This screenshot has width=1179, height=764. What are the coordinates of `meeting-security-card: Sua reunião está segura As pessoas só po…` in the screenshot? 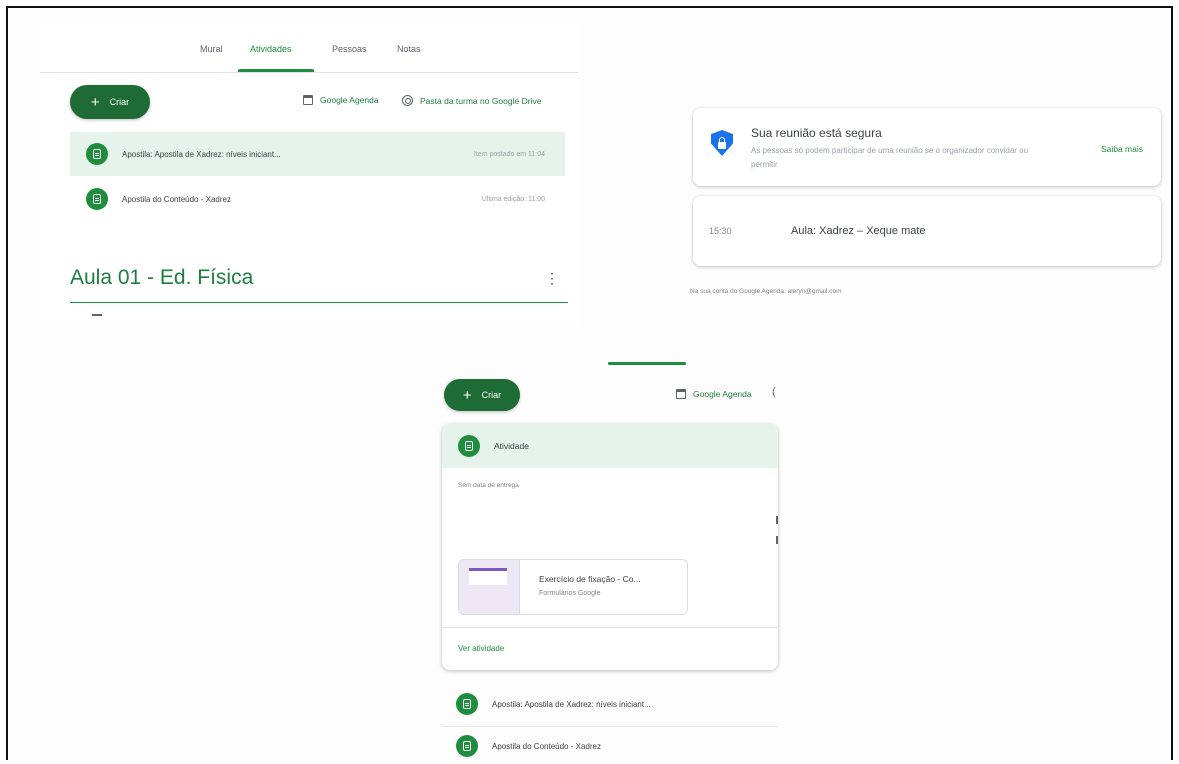 It's located at (927, 147).